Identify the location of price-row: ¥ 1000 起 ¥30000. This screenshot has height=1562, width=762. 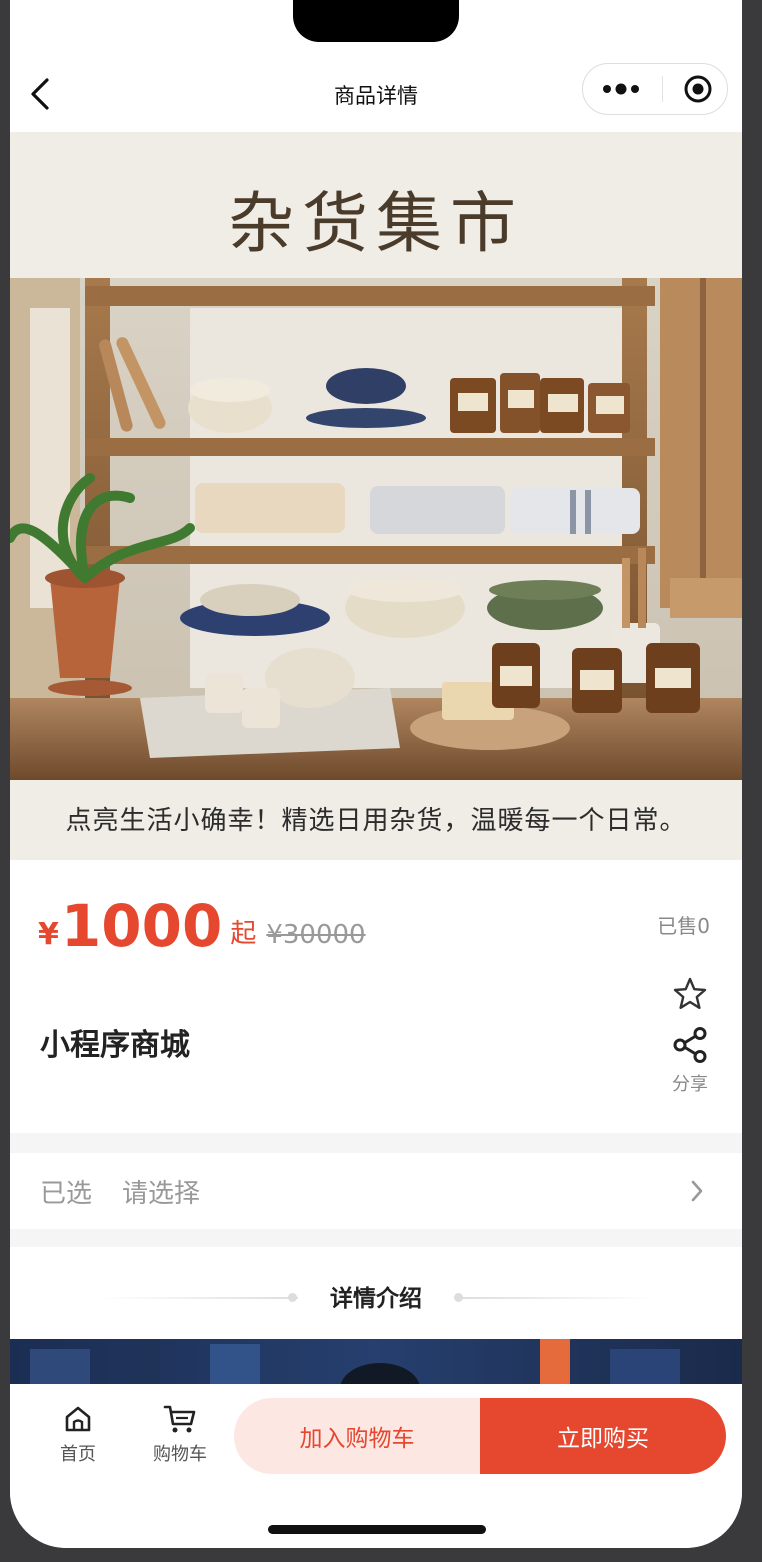
(202, 923).